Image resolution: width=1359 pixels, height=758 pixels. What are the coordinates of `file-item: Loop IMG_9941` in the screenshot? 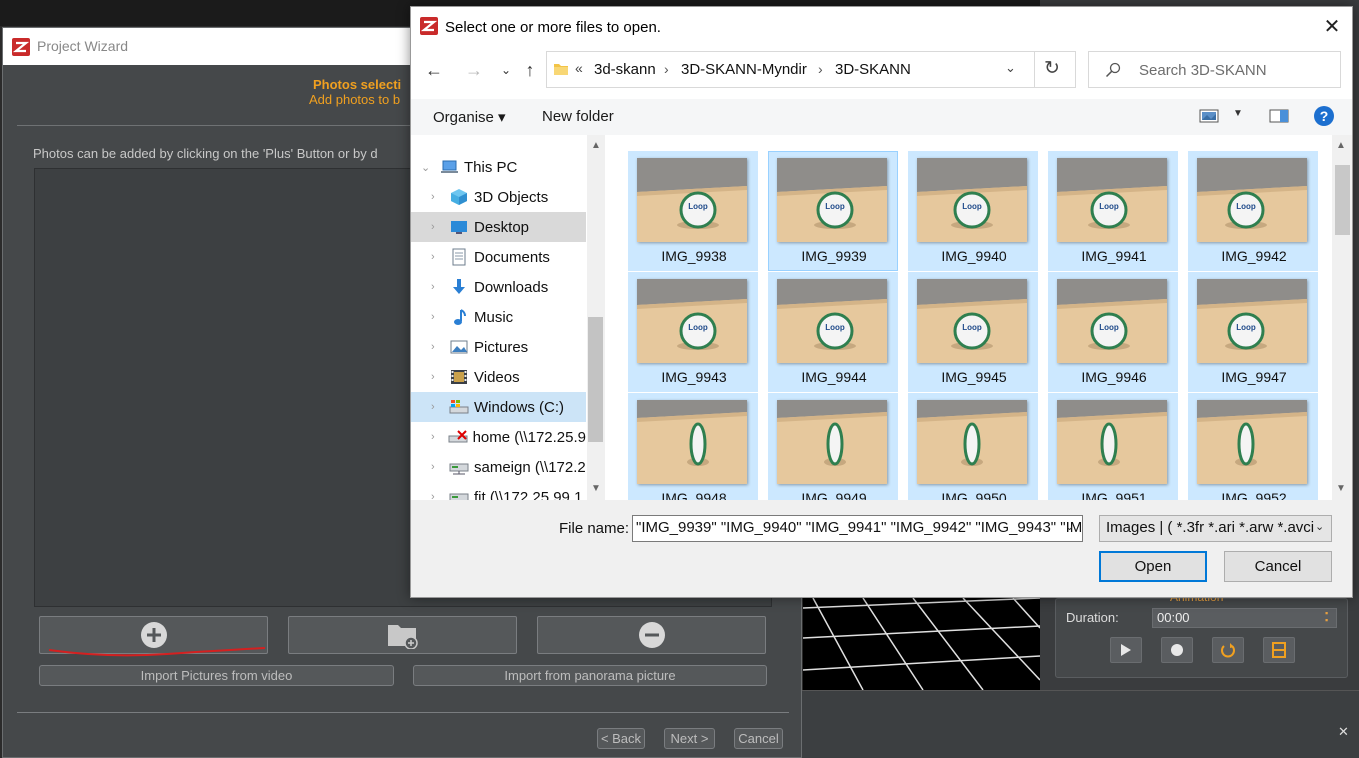 It's located at (1113, 211).